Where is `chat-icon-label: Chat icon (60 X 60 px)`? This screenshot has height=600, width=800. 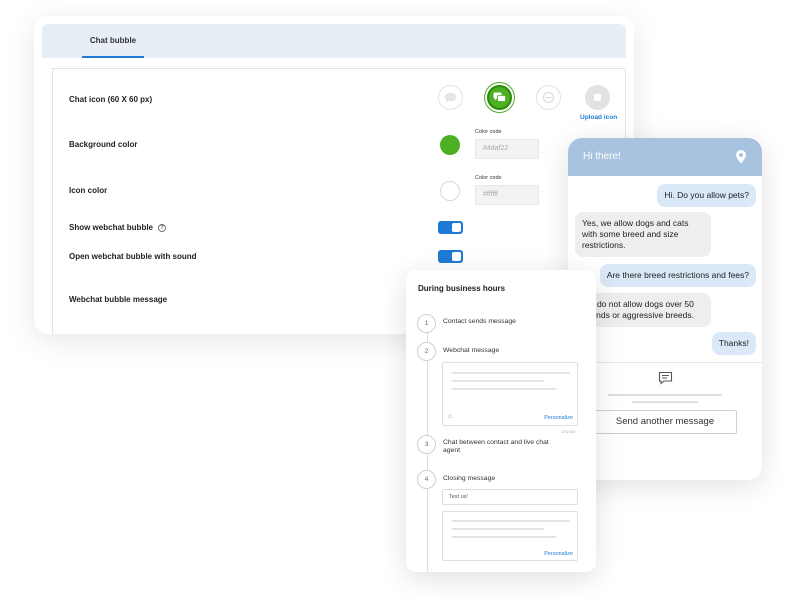 chat-icon-label: Chat icon (60 X 60 px) is located at coordinates (111, 99).